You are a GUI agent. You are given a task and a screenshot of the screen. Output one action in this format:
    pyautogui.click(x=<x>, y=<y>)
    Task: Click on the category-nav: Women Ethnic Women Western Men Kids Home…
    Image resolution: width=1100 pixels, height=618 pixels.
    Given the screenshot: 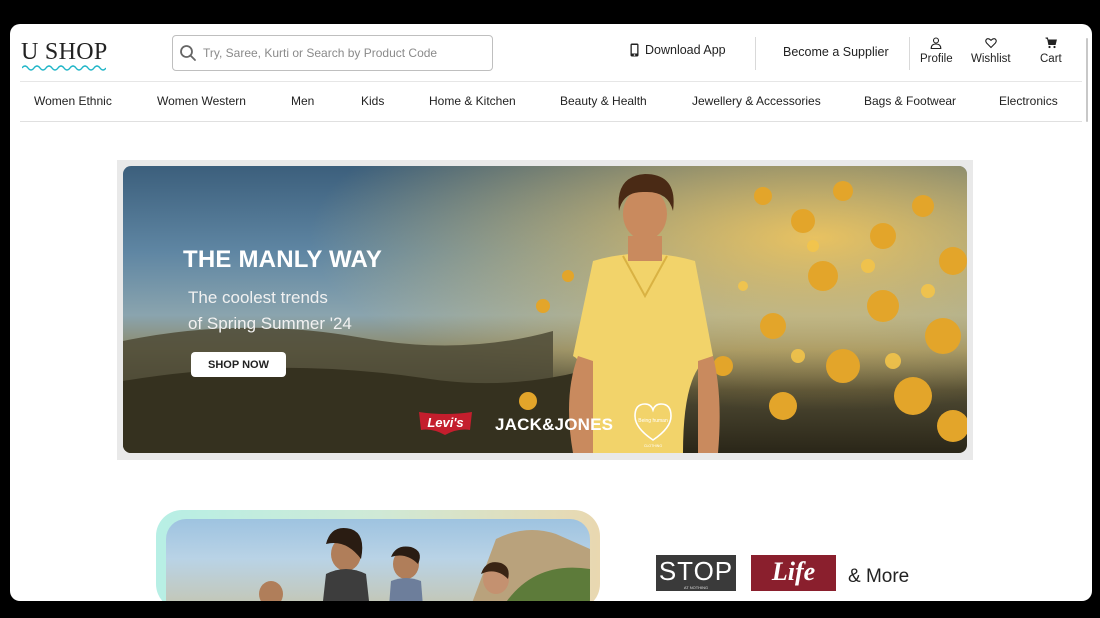 What is the action you would take?
    pyautogui.click(x=551, y=102)
    